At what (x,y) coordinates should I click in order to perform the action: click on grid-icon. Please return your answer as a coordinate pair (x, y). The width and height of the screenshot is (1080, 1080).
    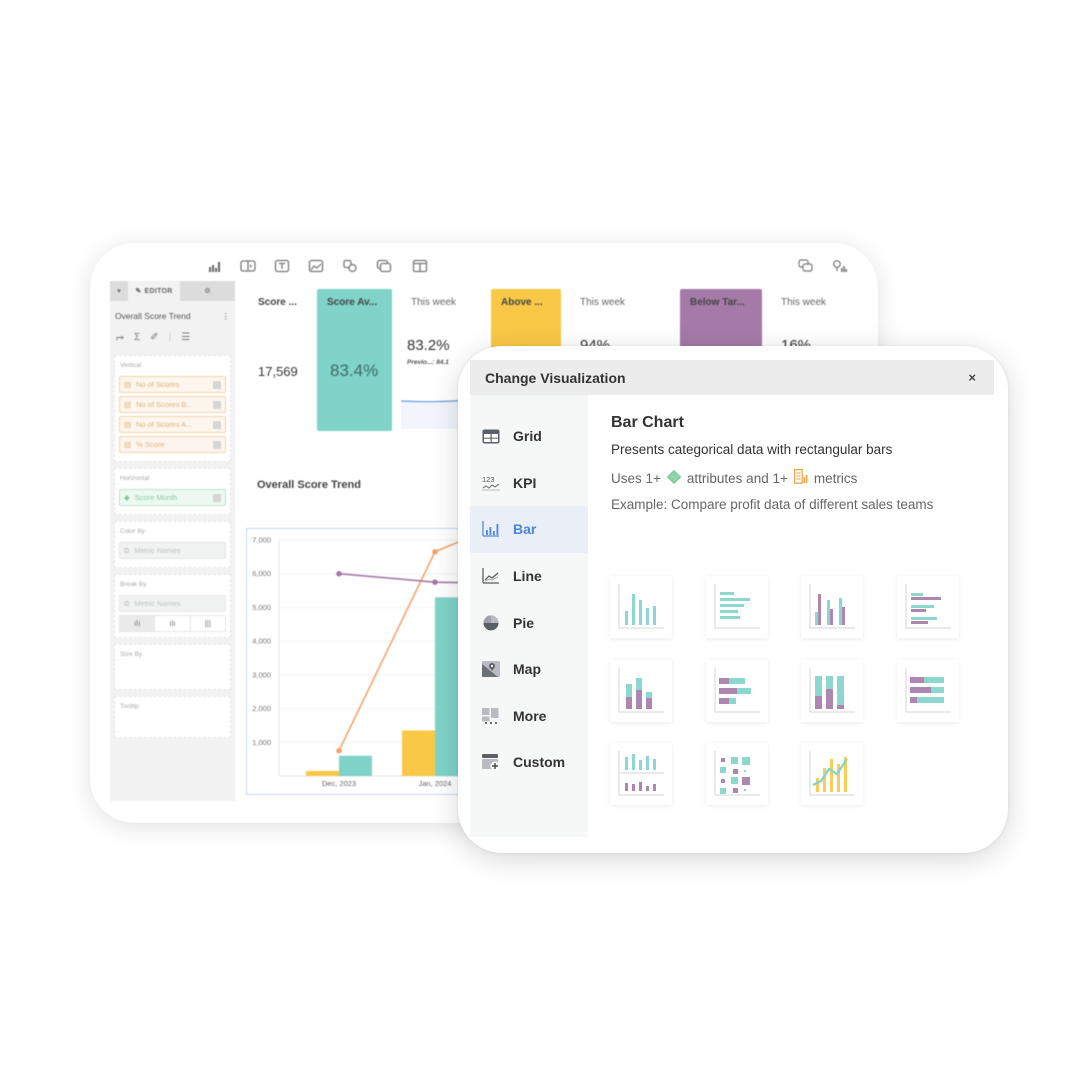
    Looking at the image, I should click on (491, 436).